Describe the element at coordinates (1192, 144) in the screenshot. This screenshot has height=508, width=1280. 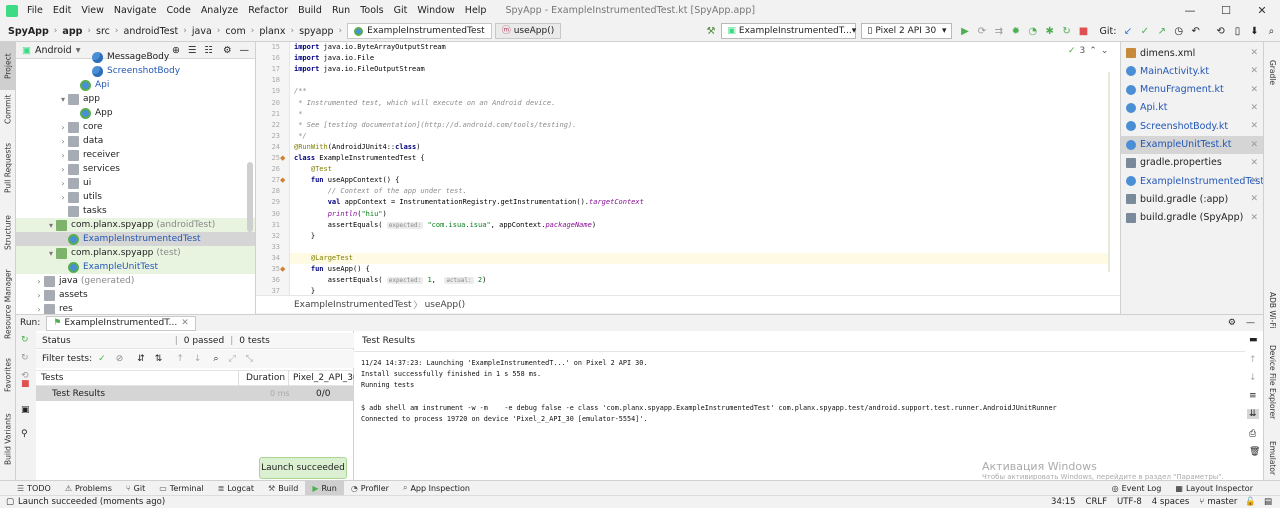
I see `recent-file-item: ExampleUnitTest.kt ✕` at that location.